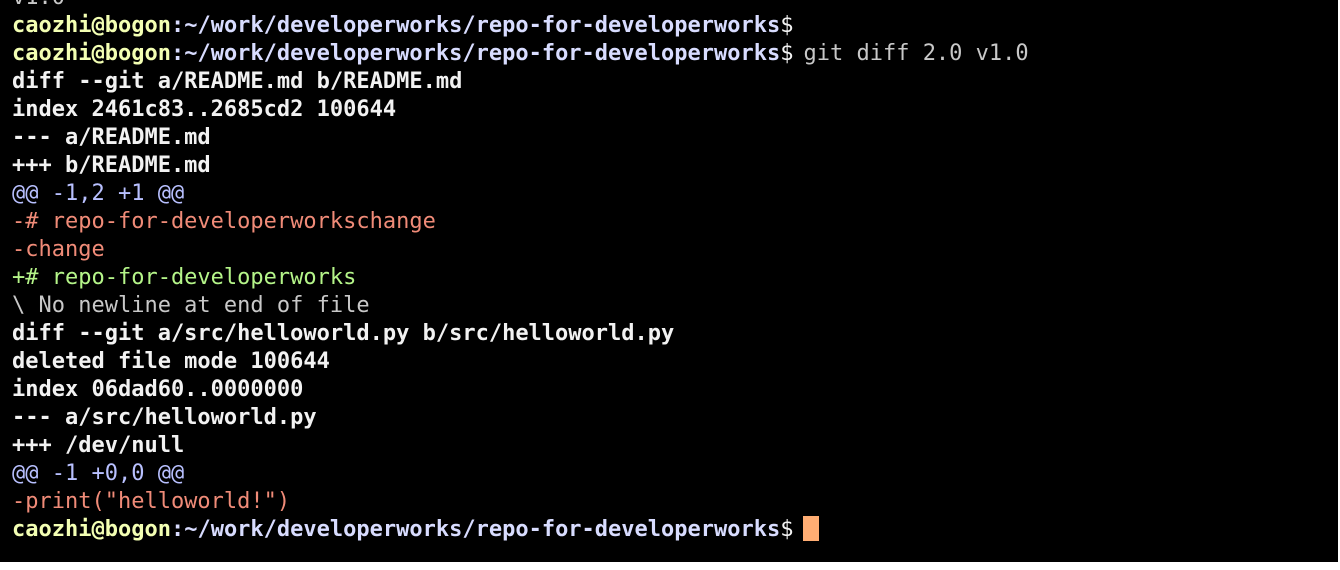 The height and width of the screenshot is (570, 1340). I want to click on output-text: --- a/README.md, so click(111, 137).